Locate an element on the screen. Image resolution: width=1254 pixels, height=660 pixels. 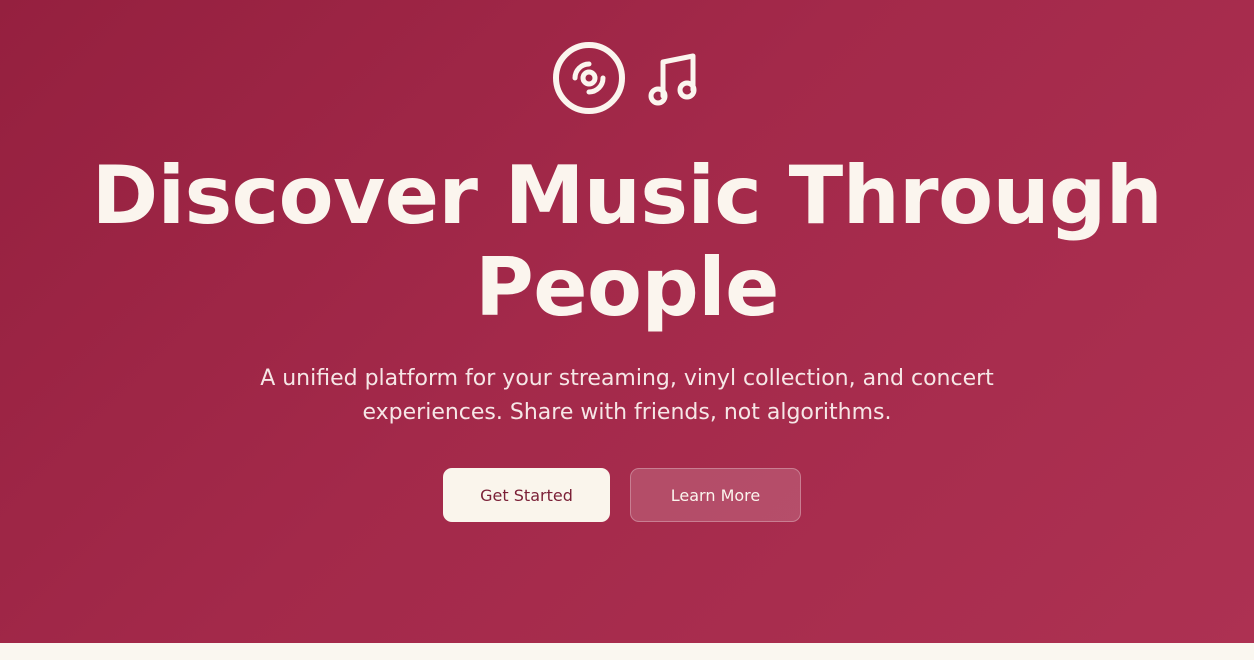
music-note-icon is located at coordinates (675, 78).